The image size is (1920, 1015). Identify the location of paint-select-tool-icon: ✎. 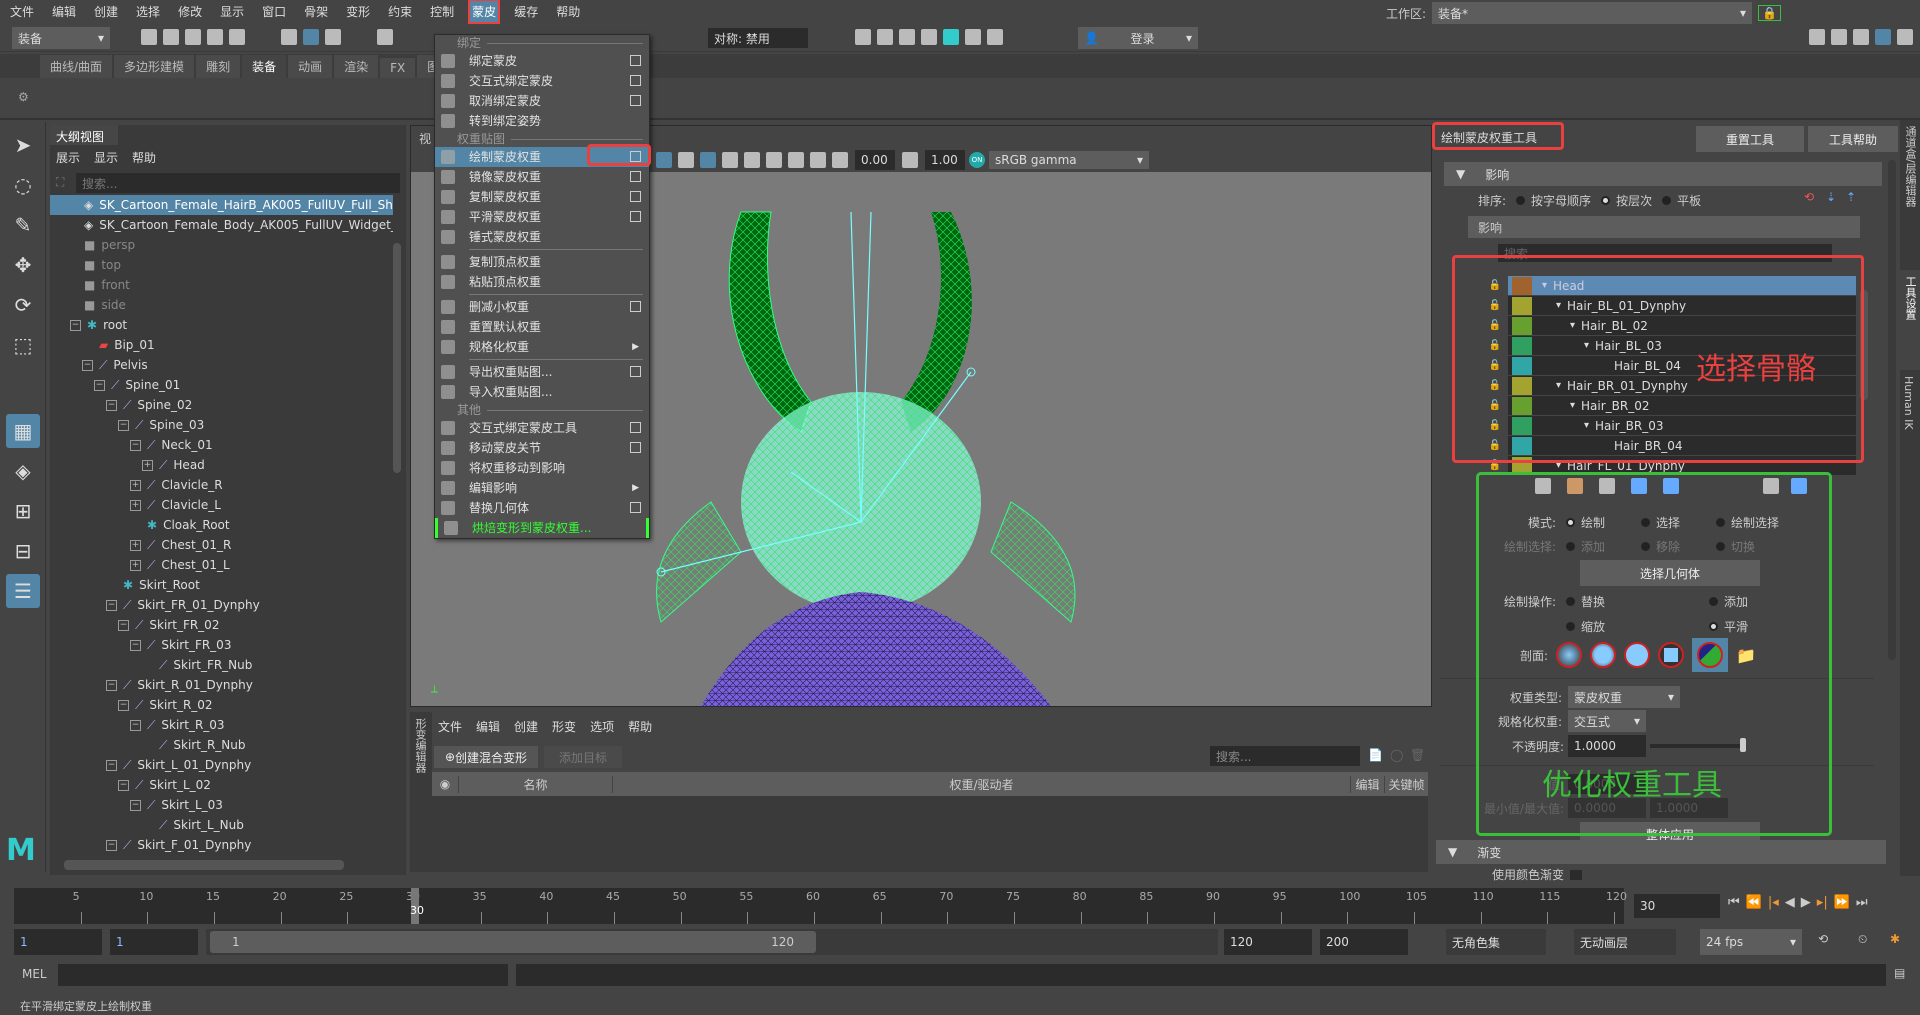
(23, 225).